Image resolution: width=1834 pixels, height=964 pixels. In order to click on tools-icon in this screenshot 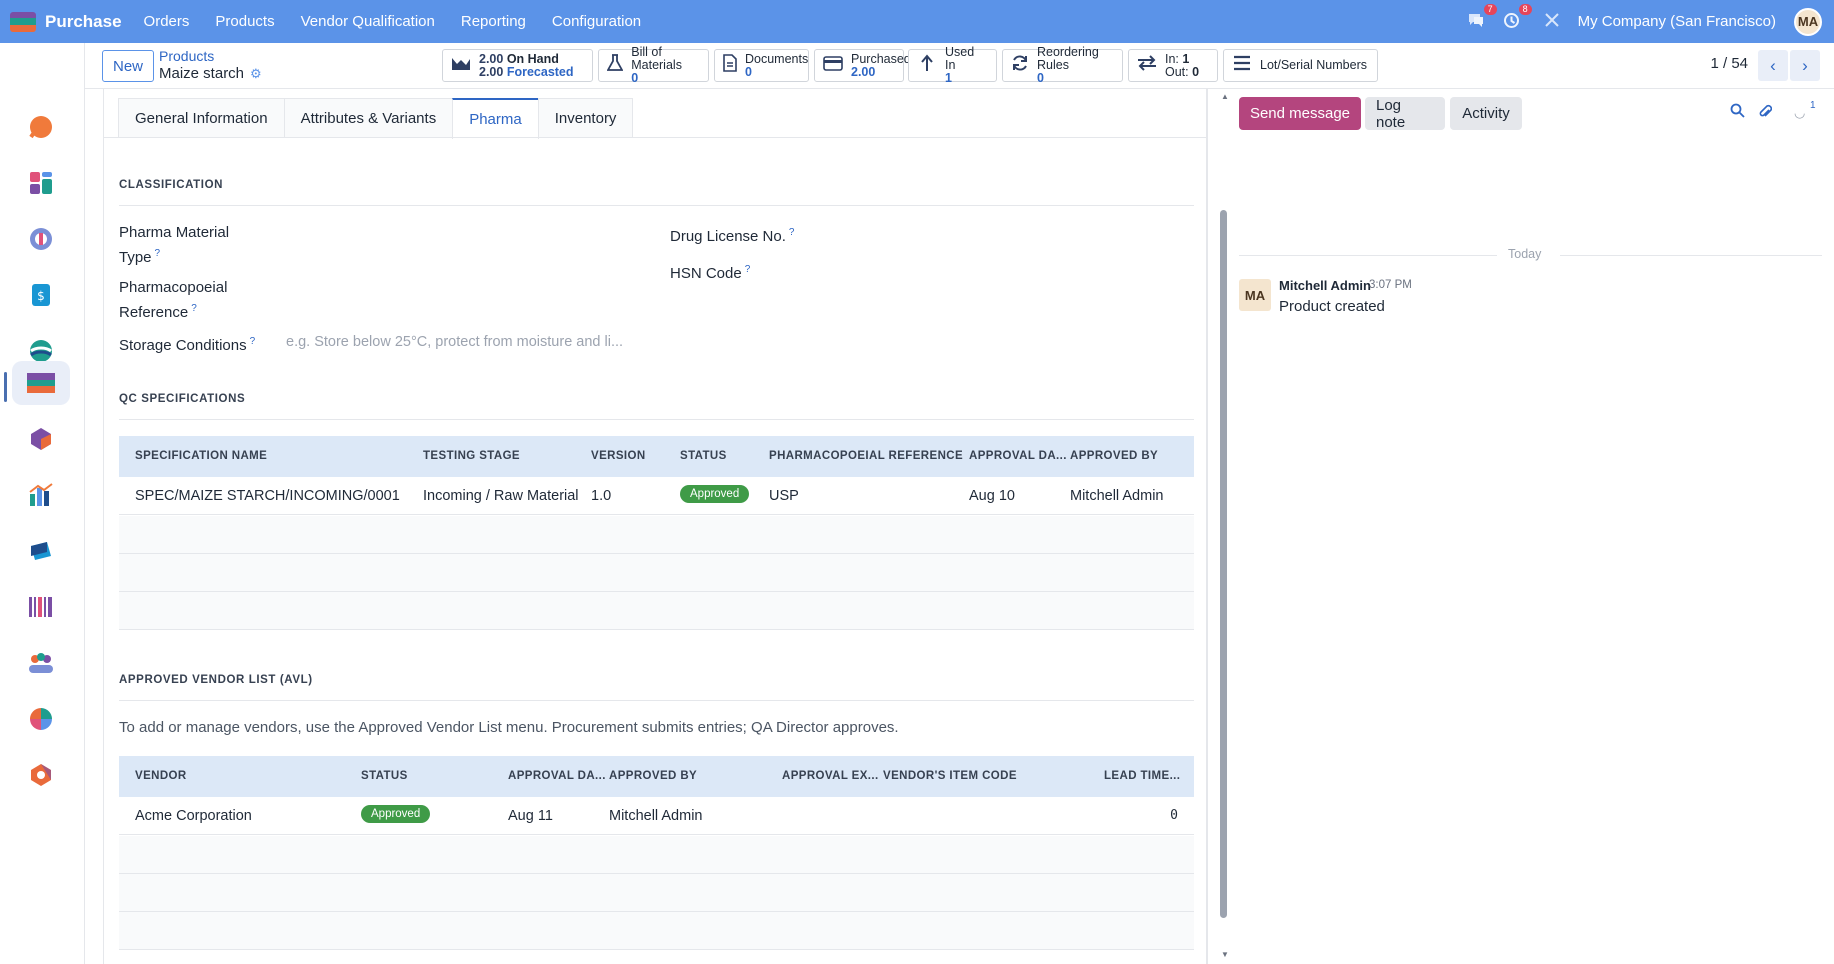, I will do `click(1552, 21)`.